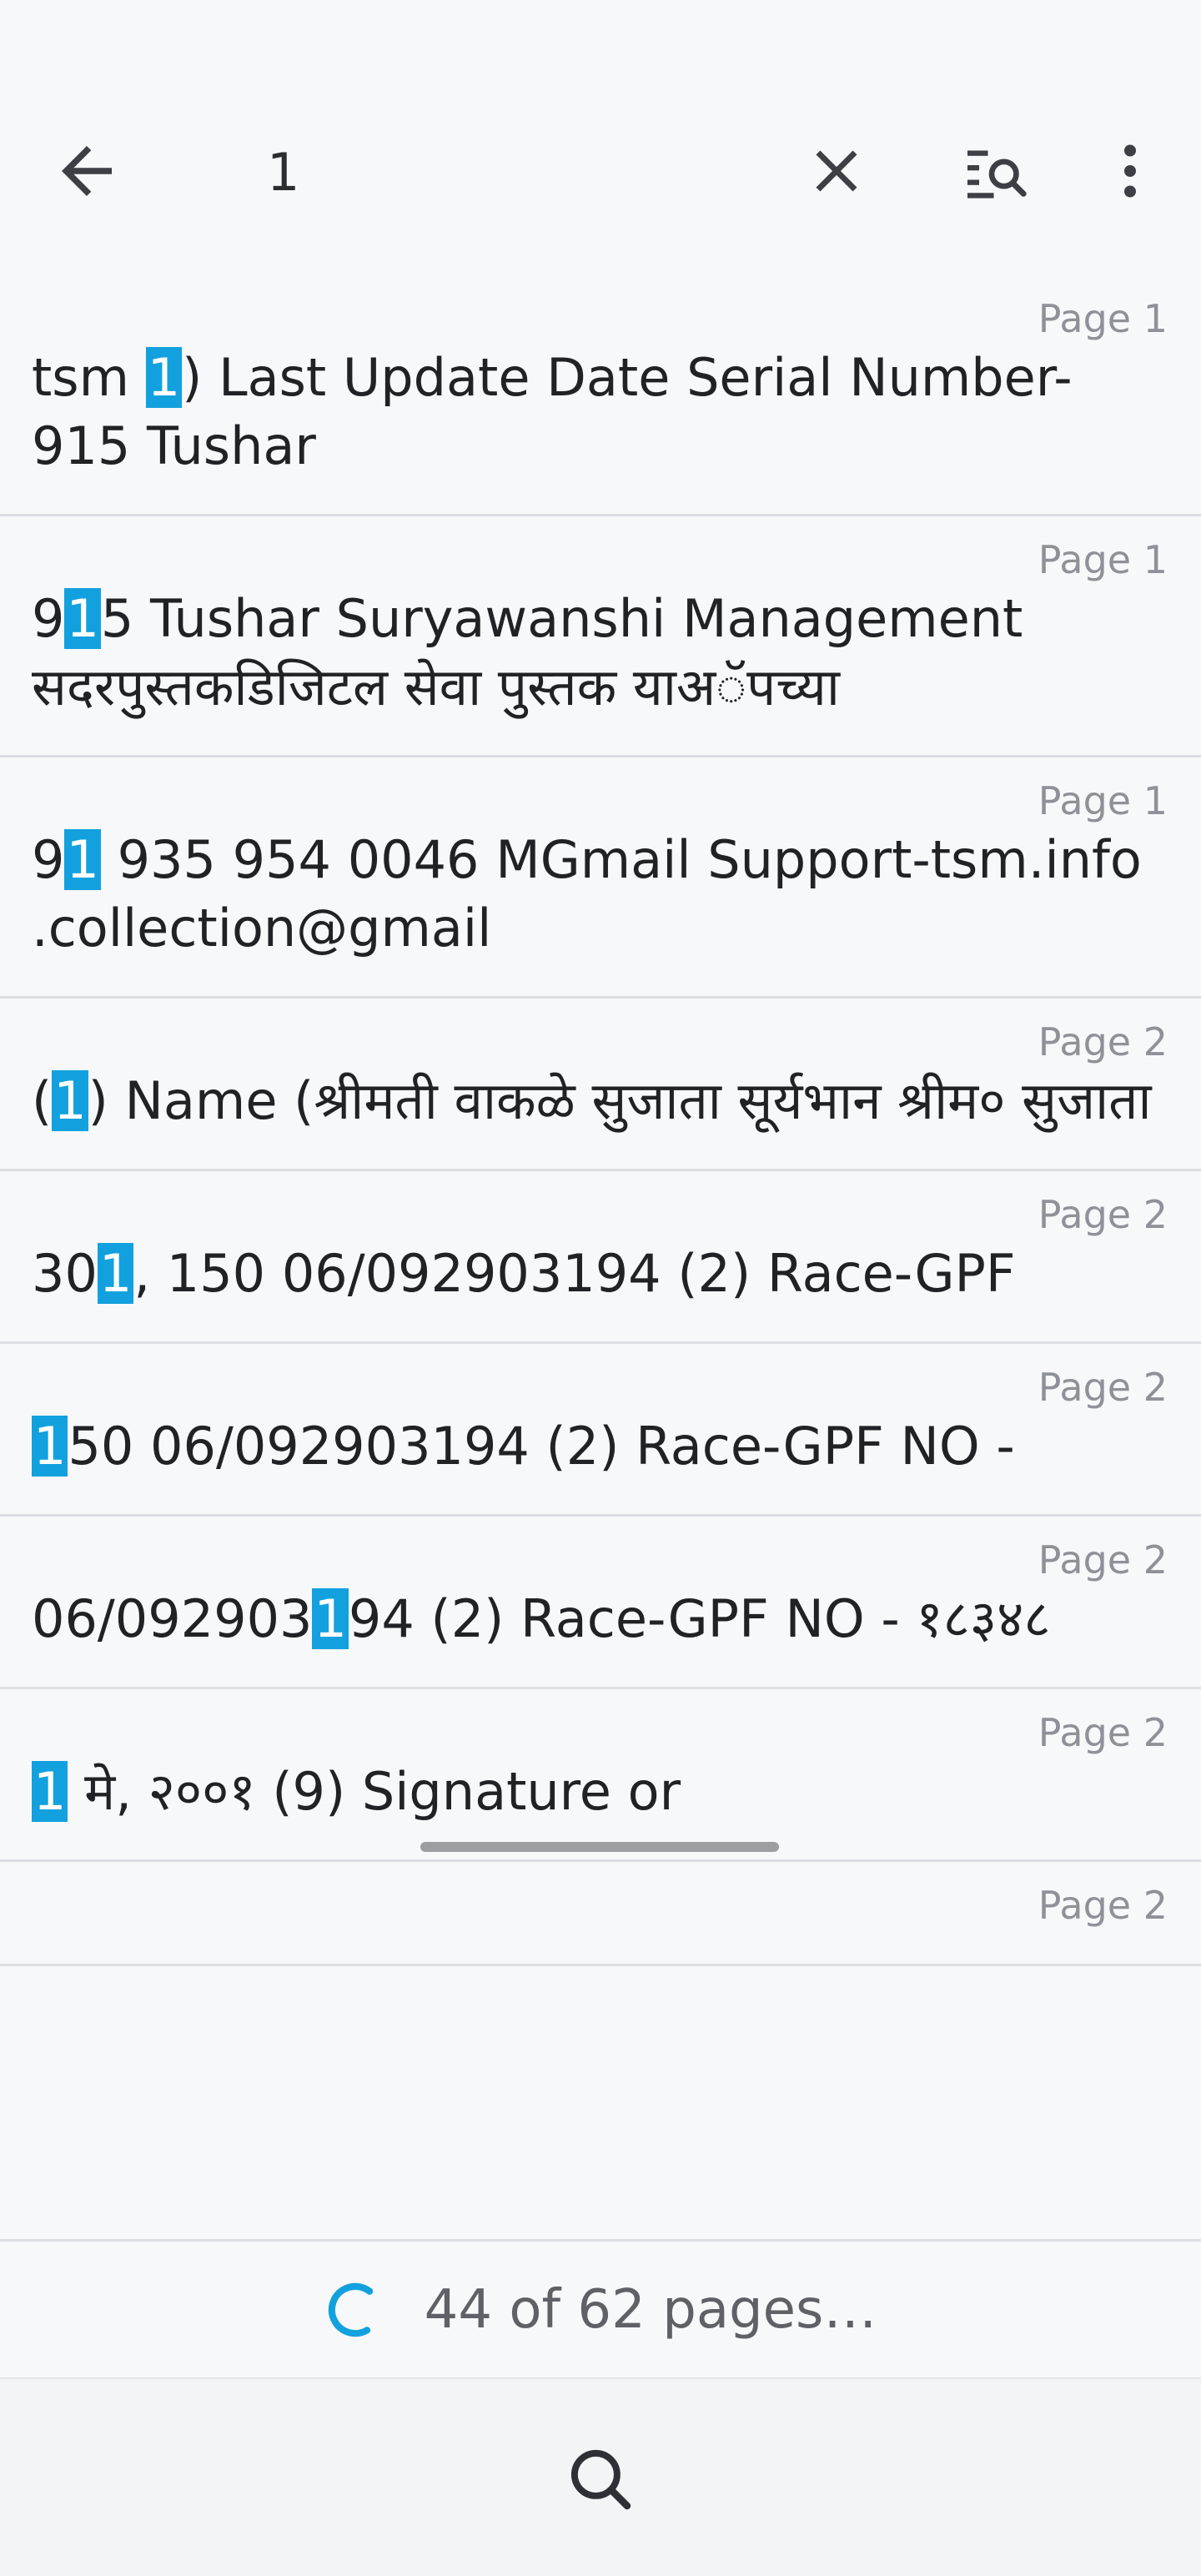 The image size is (1201, 2576). I want to click on result-snippet: 150 06/092903194 (2) Race-GPF NO -, so click(600, 1446).